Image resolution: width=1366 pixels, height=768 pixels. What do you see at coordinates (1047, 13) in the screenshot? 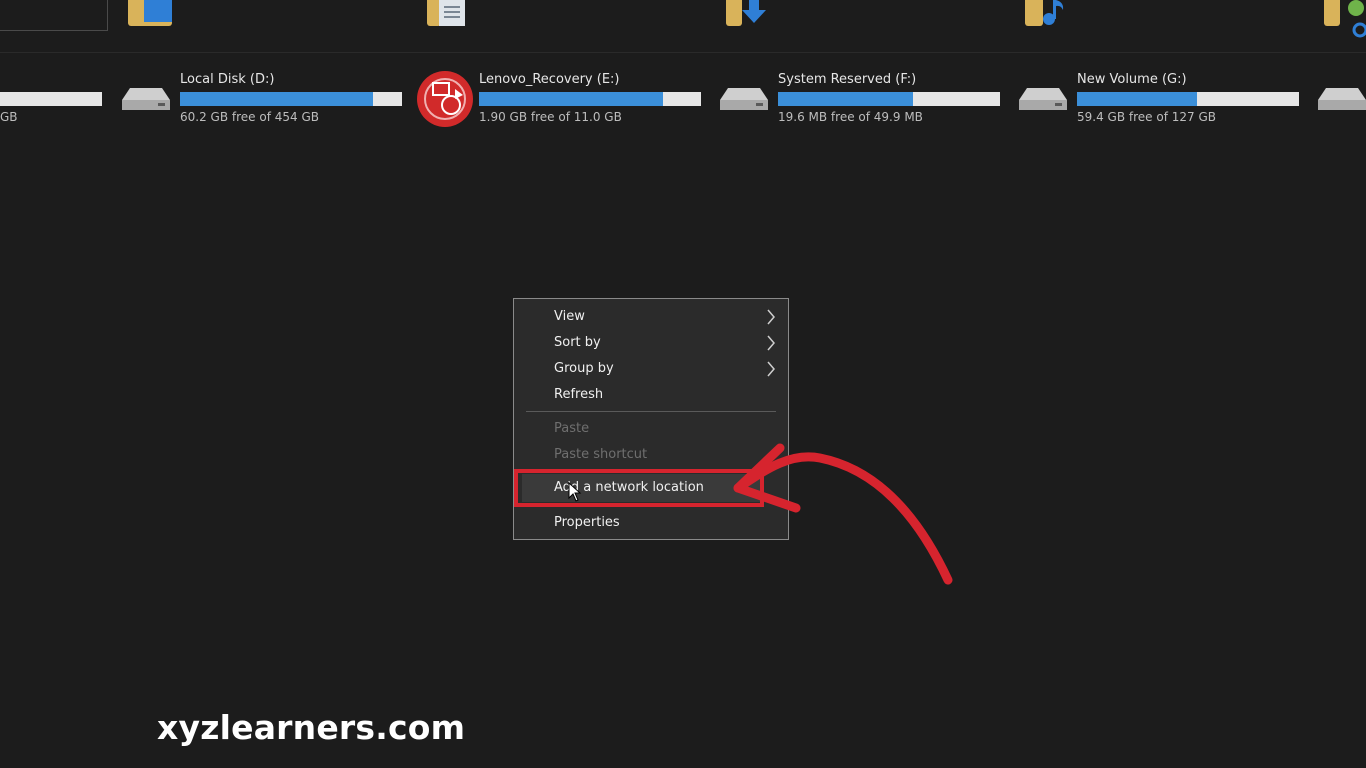
I see `music-folder-icon` at bounding box center [1047, 13].